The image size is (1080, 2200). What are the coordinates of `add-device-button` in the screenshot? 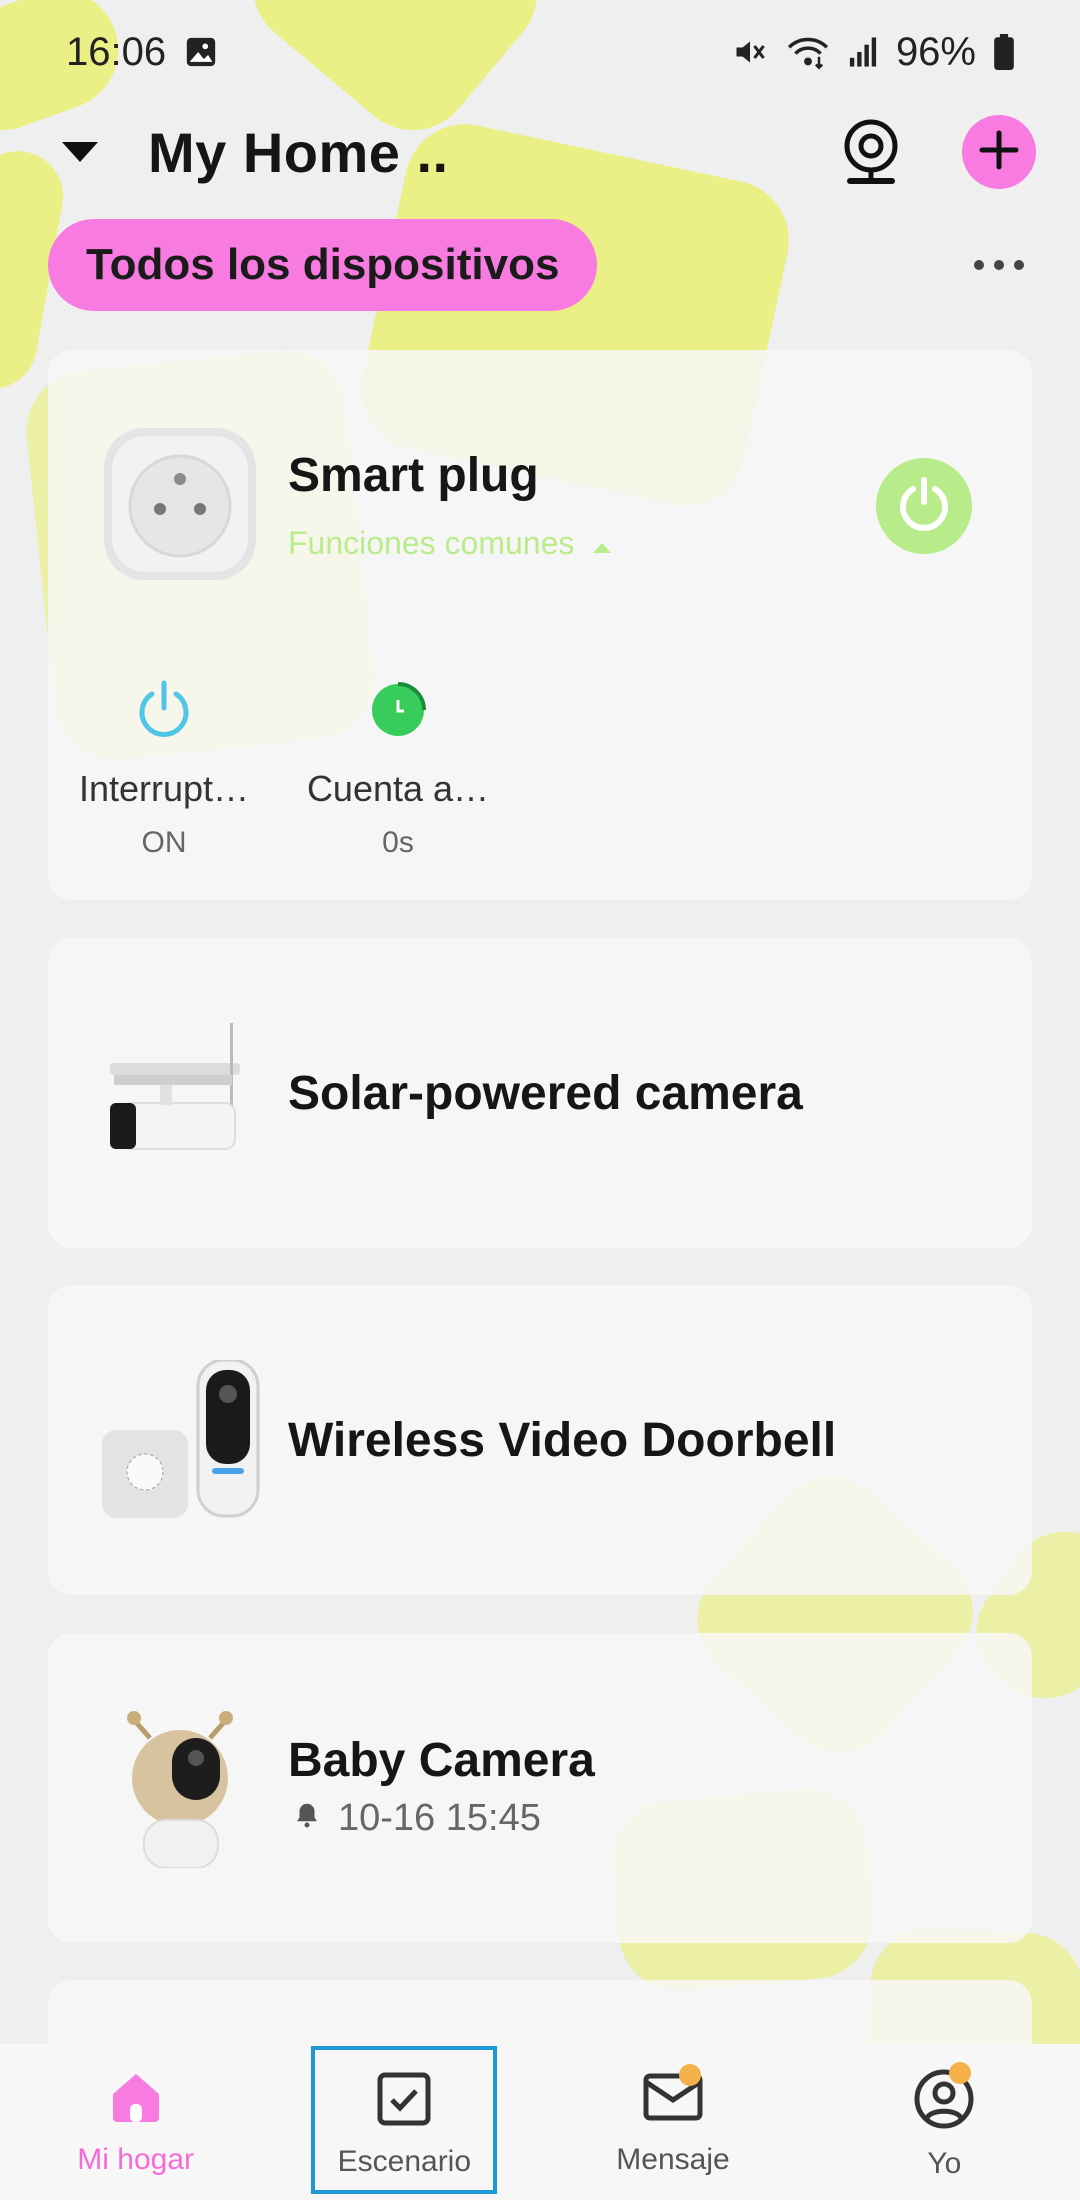 It's located at (999, 152).